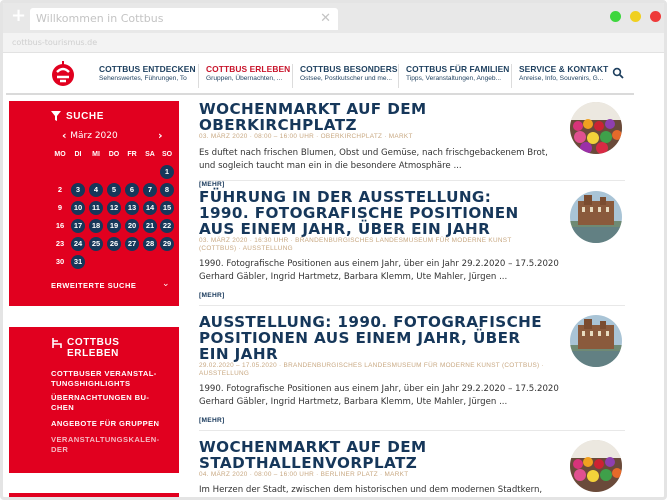 This screenshot has width=667, height=500. What do you see at coordinates (96, 244) in the screenshot?
I see `calendar-day: 25` at bounding box center [96, 244].